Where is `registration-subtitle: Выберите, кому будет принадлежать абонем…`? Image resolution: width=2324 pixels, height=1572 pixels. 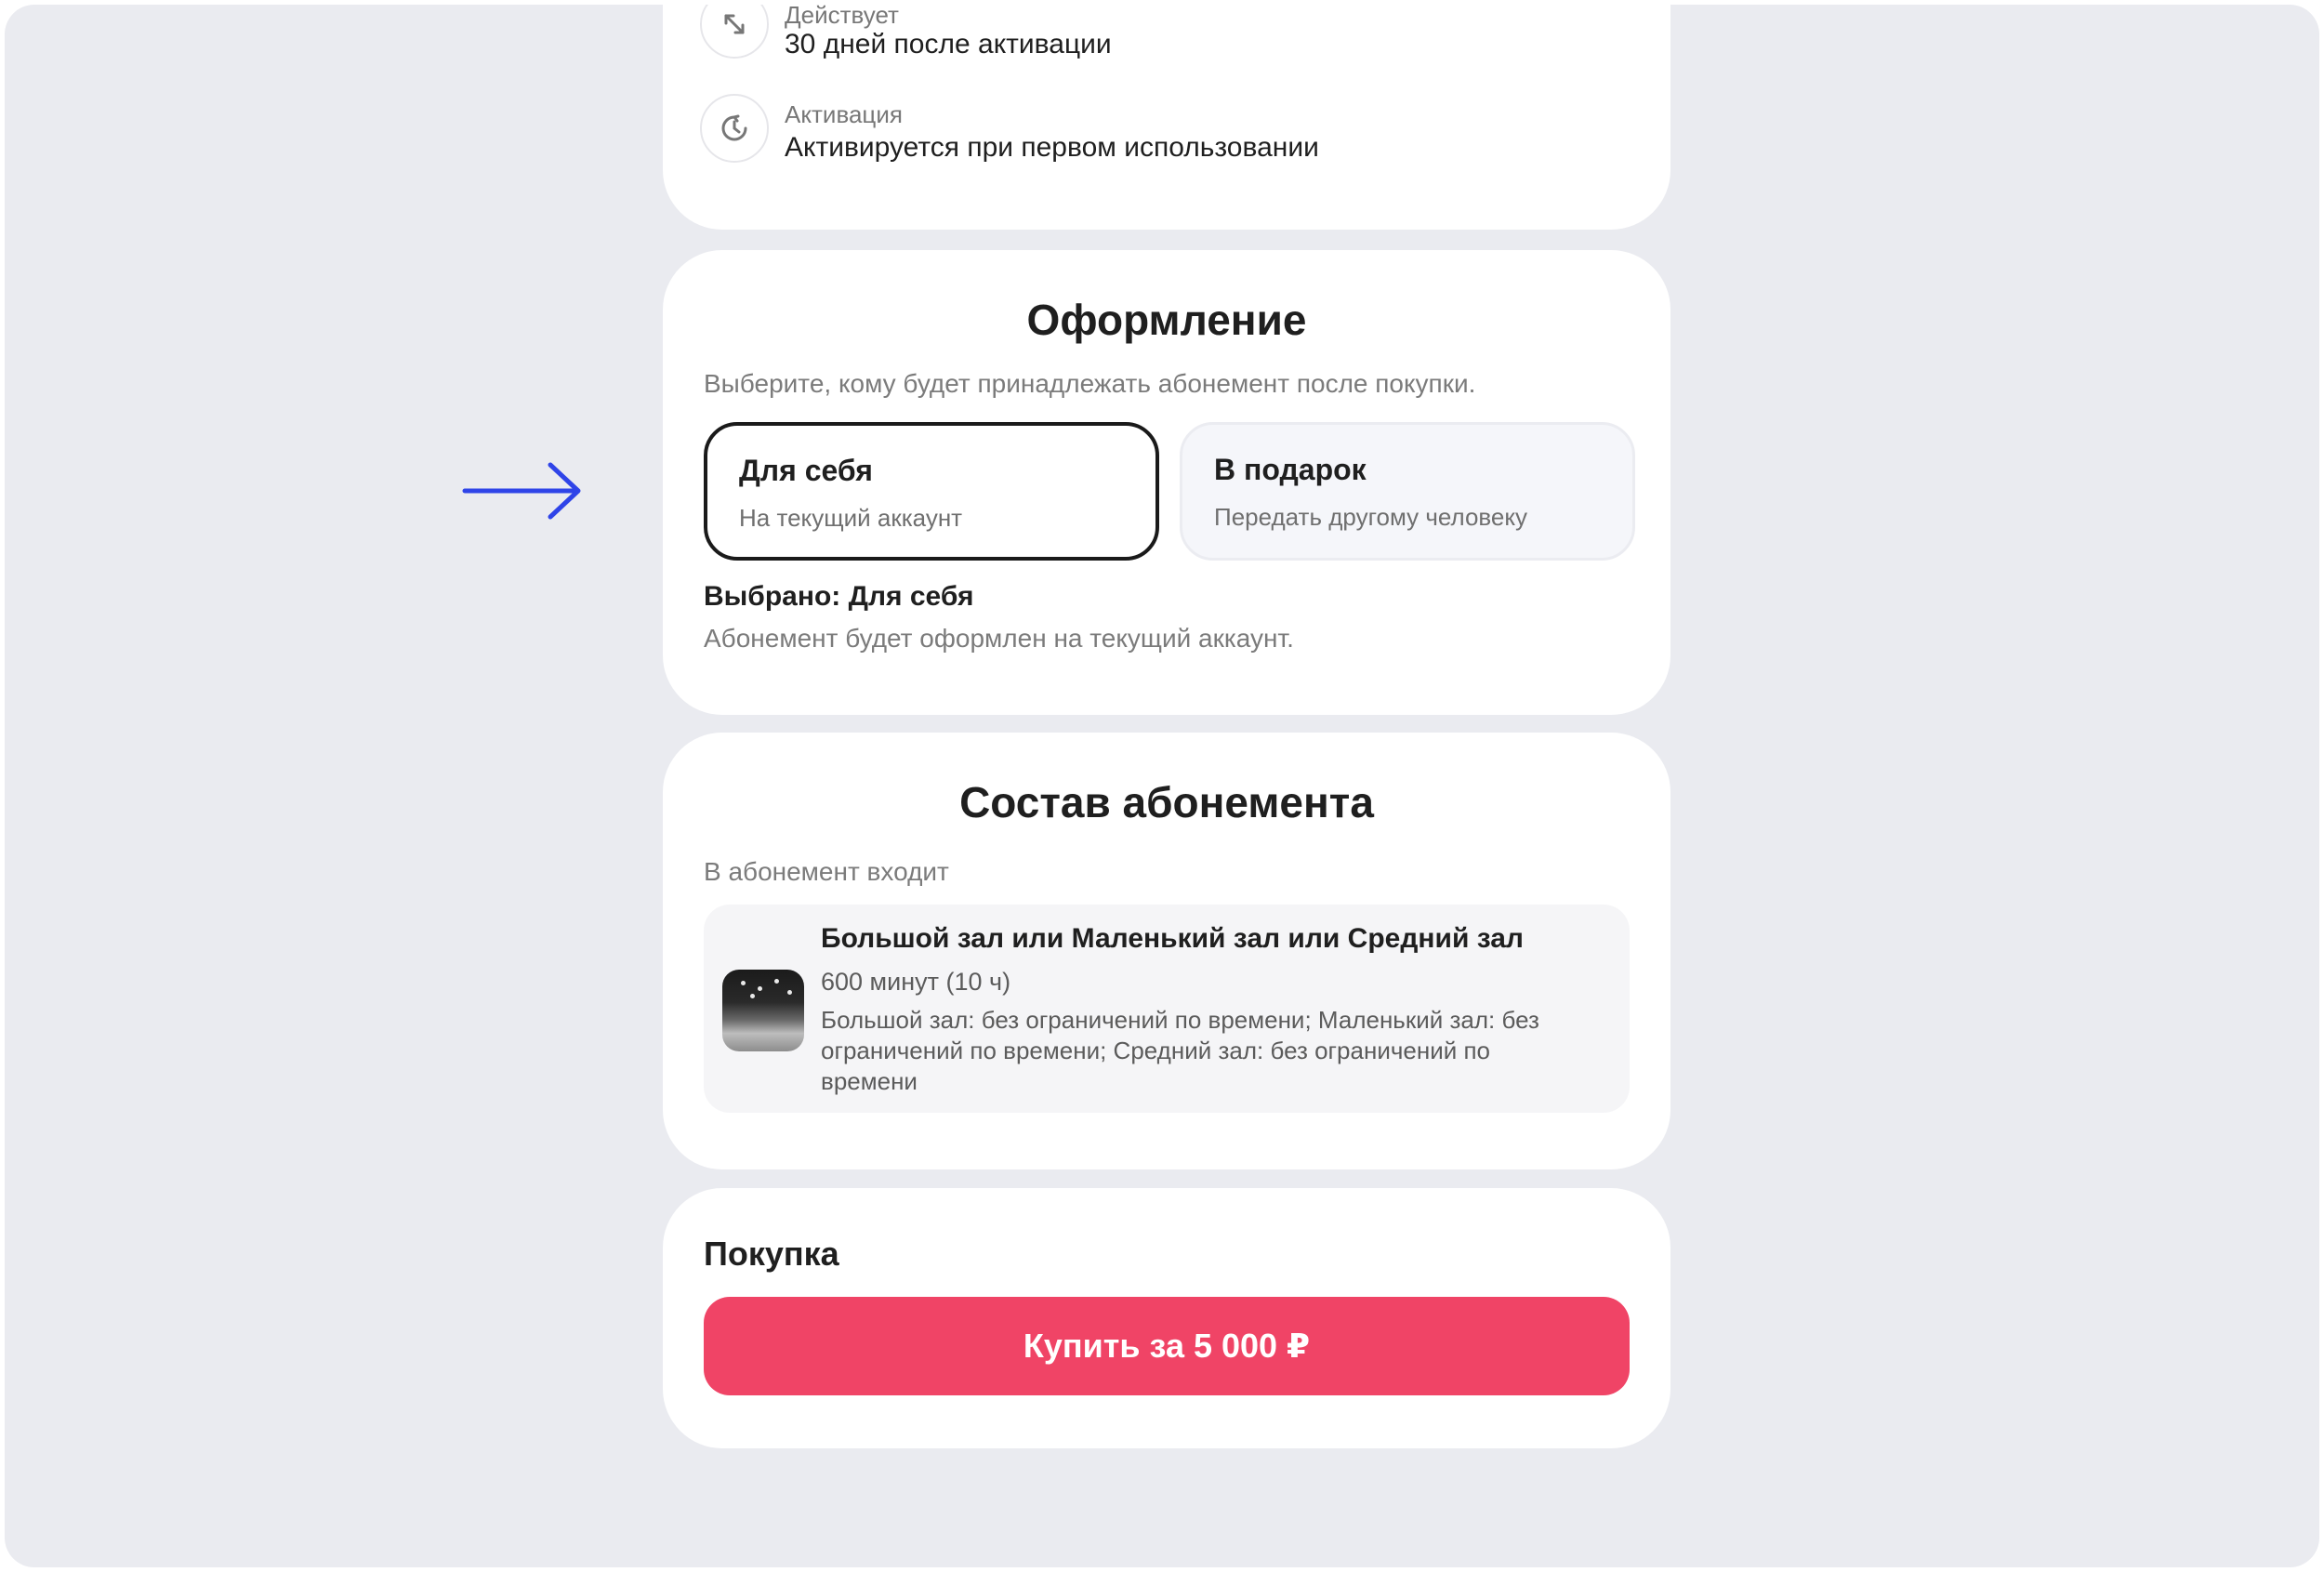
registration-subtitle: Выберите, кому будет принадлежать абонем… is located at coordinates (1090, 383).